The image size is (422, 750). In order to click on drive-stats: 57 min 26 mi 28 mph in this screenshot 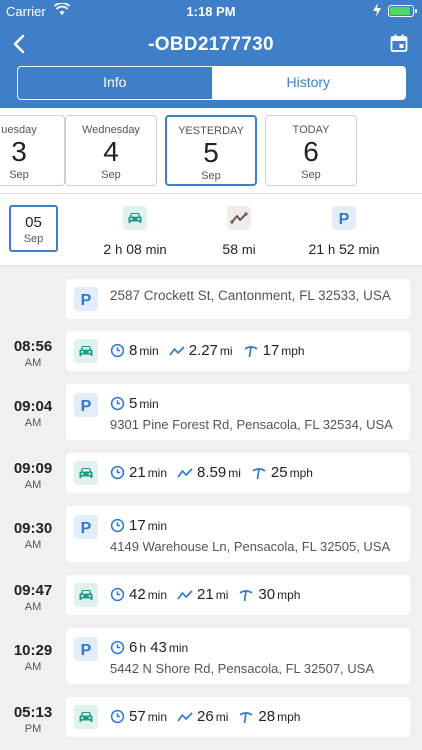, I will do `click(210, 716)`.